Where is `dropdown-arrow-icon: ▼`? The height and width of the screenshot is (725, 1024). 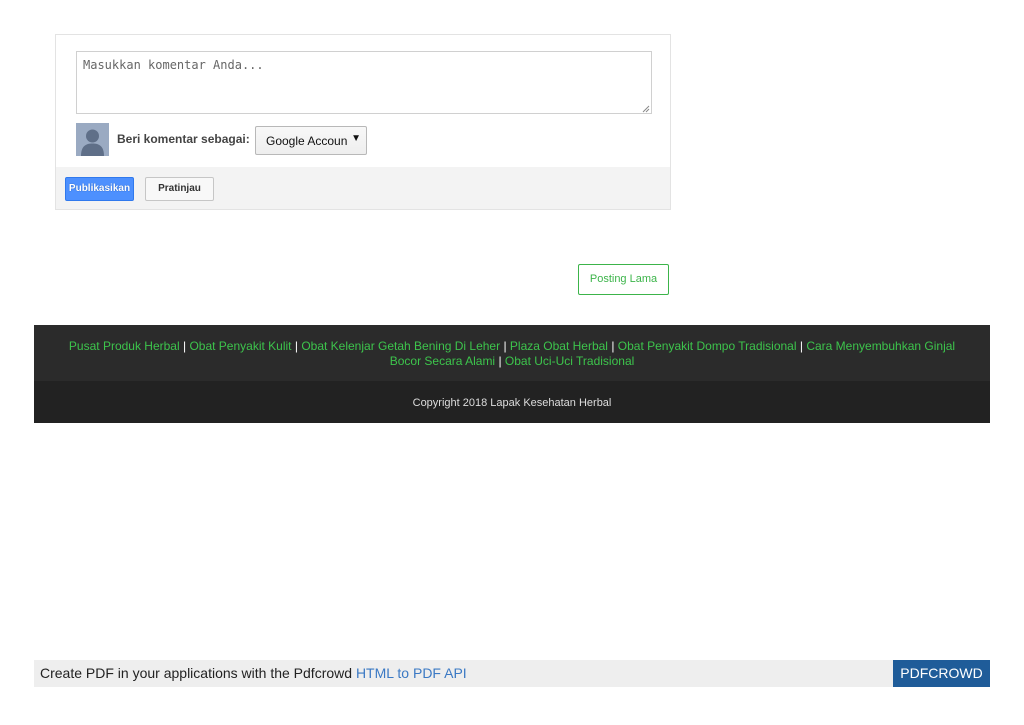 dropdown-arrow-icon: ▼ is located at coordinates (356, 138).